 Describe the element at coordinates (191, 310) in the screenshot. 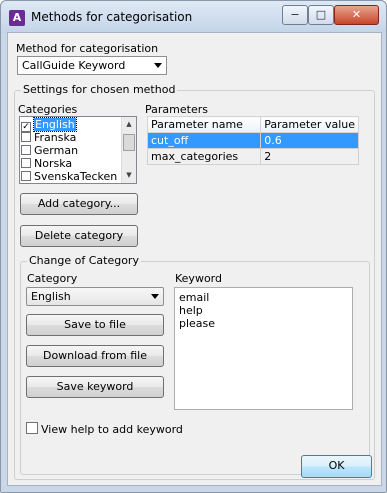

I see `keyword-line: help` at that location.